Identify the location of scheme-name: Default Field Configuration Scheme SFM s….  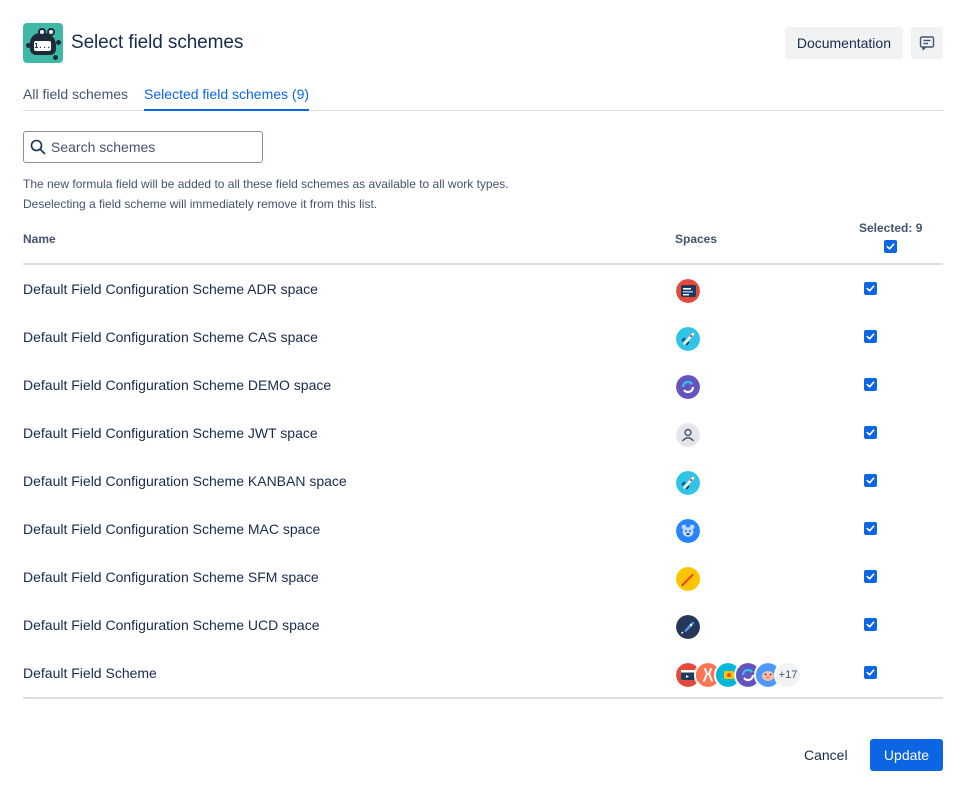
(171, 577).